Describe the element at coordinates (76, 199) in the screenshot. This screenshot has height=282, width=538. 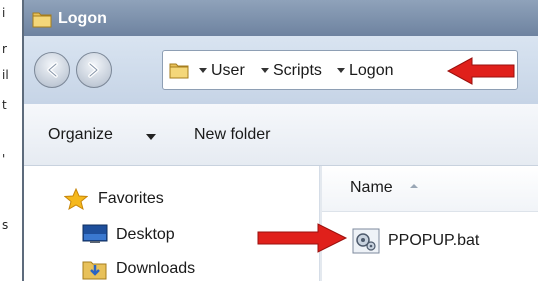
I see `star-icon` at that location.